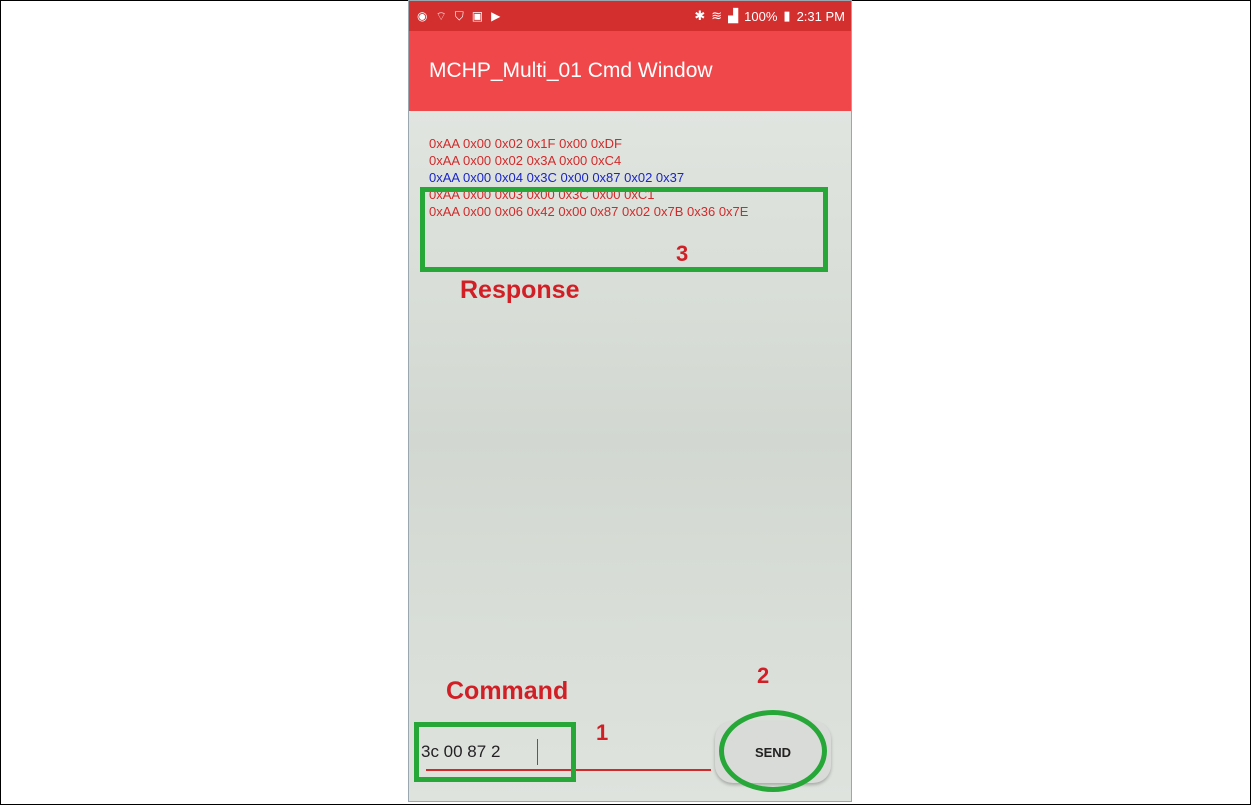  What do you see at coordinates (441, 15) in the screenshot?
I see `wifi-calling-icon: ⌔` at bounding box center [441, 15].